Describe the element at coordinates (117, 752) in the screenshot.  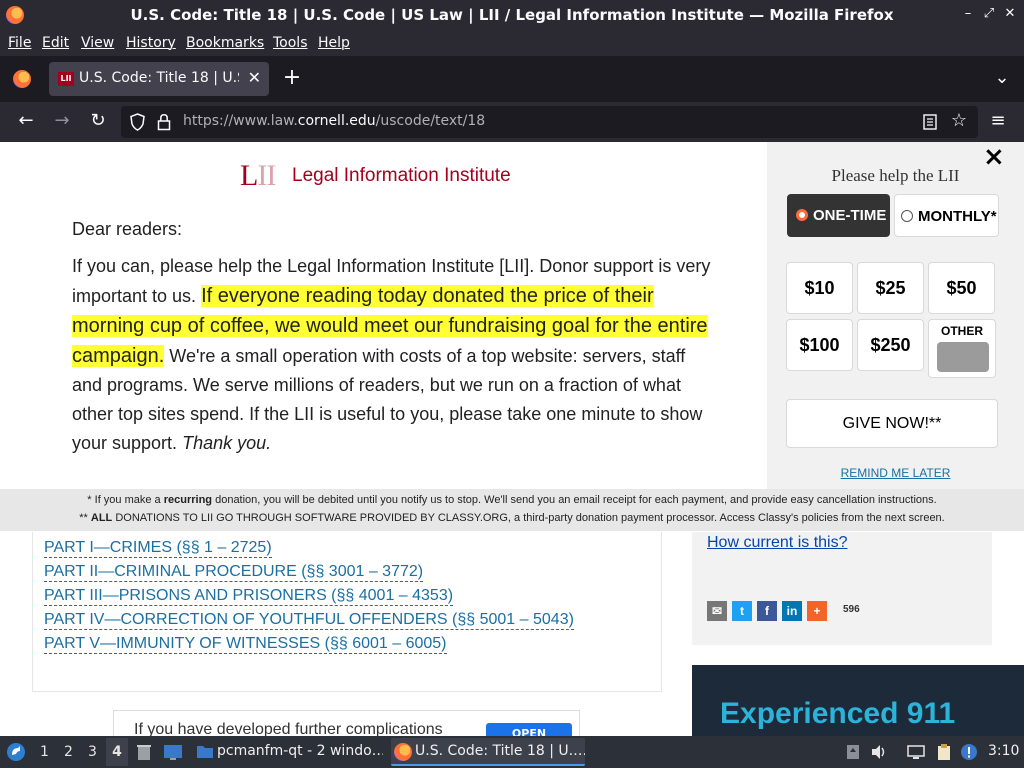
I see `workspace-4-active: 4` at that location.